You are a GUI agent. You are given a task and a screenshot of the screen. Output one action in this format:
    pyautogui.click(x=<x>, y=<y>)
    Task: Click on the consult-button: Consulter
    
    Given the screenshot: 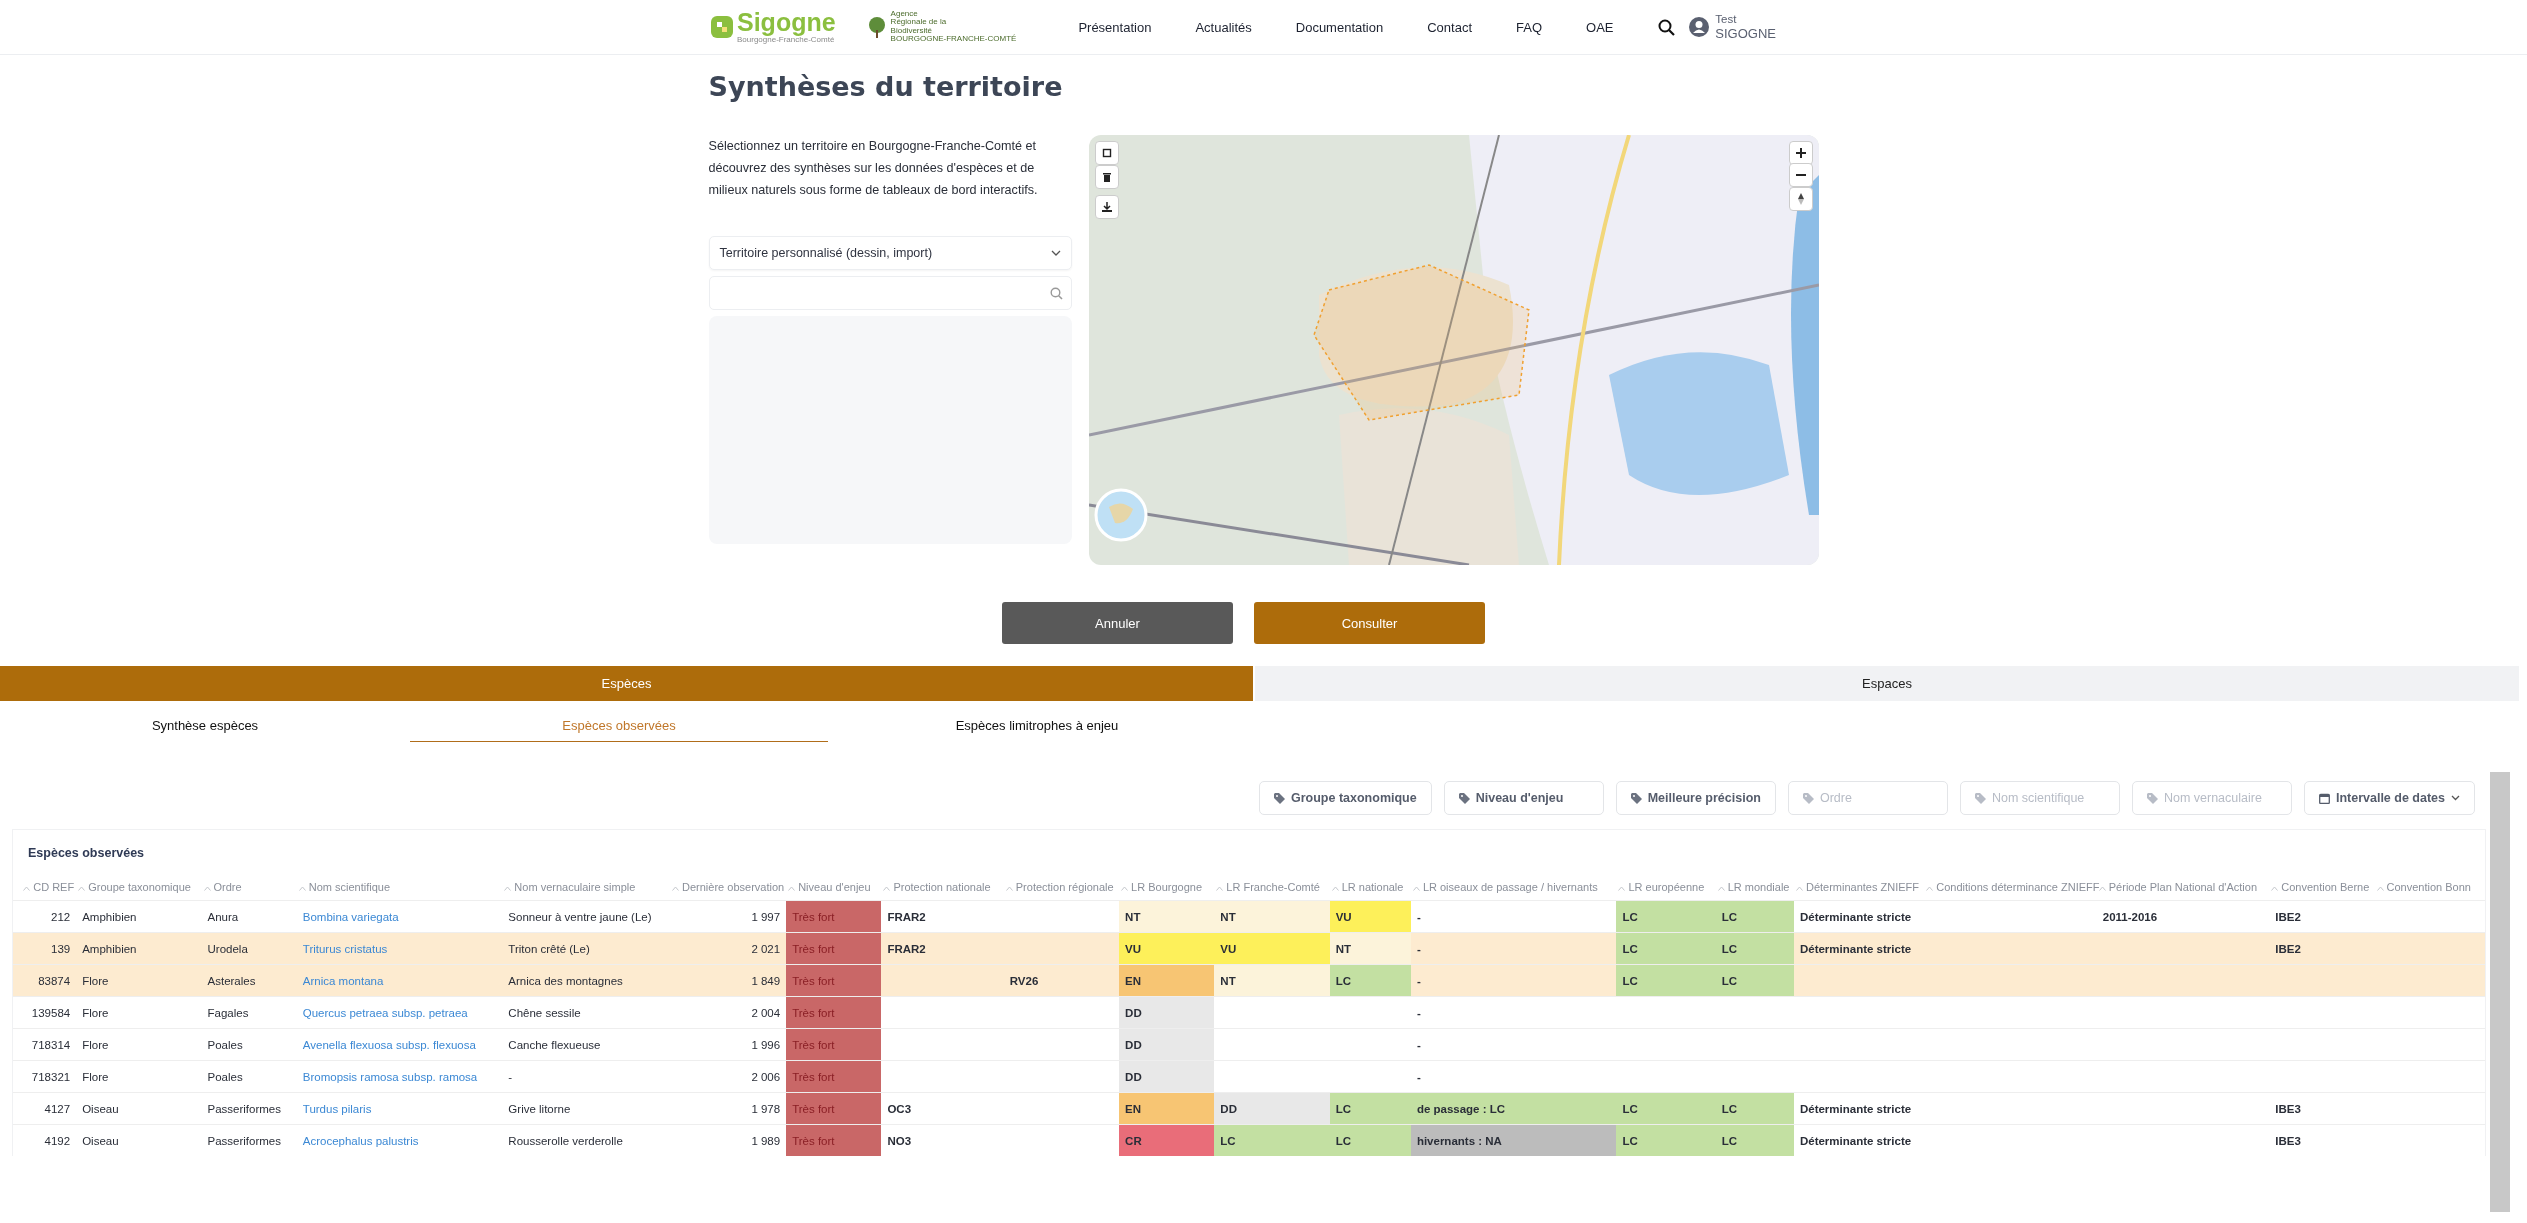 What is the action you would take?
    pyautogui.click(x=1369, y=623)
    